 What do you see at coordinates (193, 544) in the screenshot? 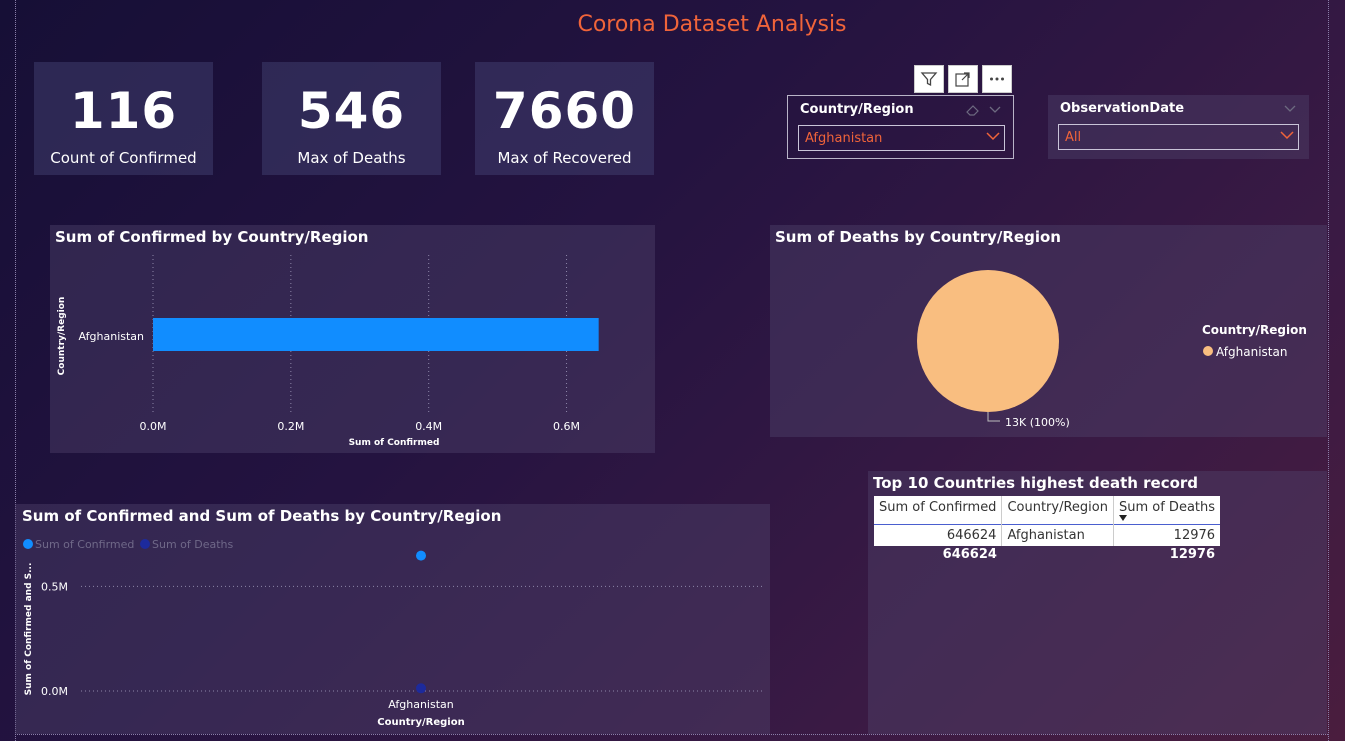
I see `legend-item-deaths: Sum of Deaths` at bounding box center [193, 544].